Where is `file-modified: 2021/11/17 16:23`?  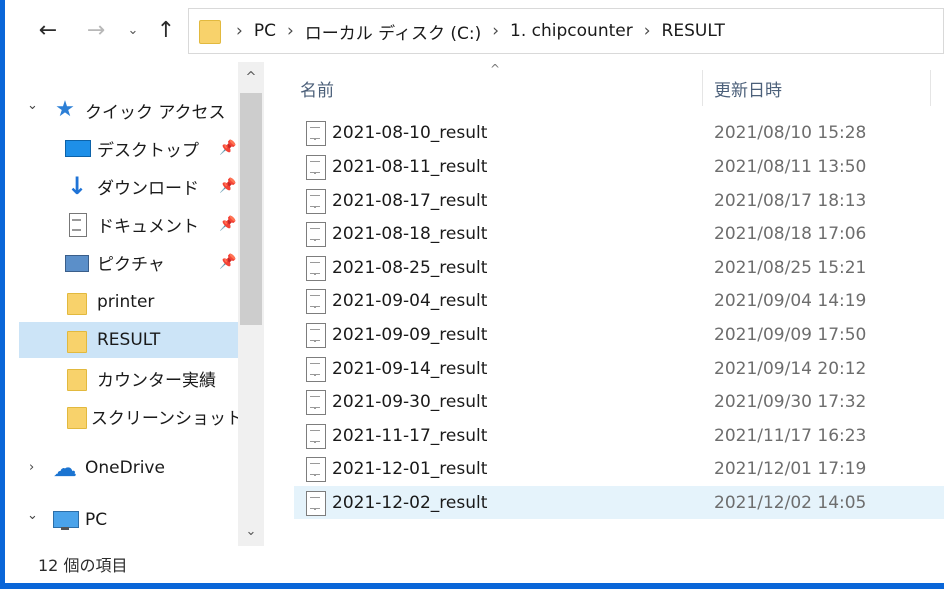
file-modified: 2021/11/17 16:23 is located at coordinates (790, 435).